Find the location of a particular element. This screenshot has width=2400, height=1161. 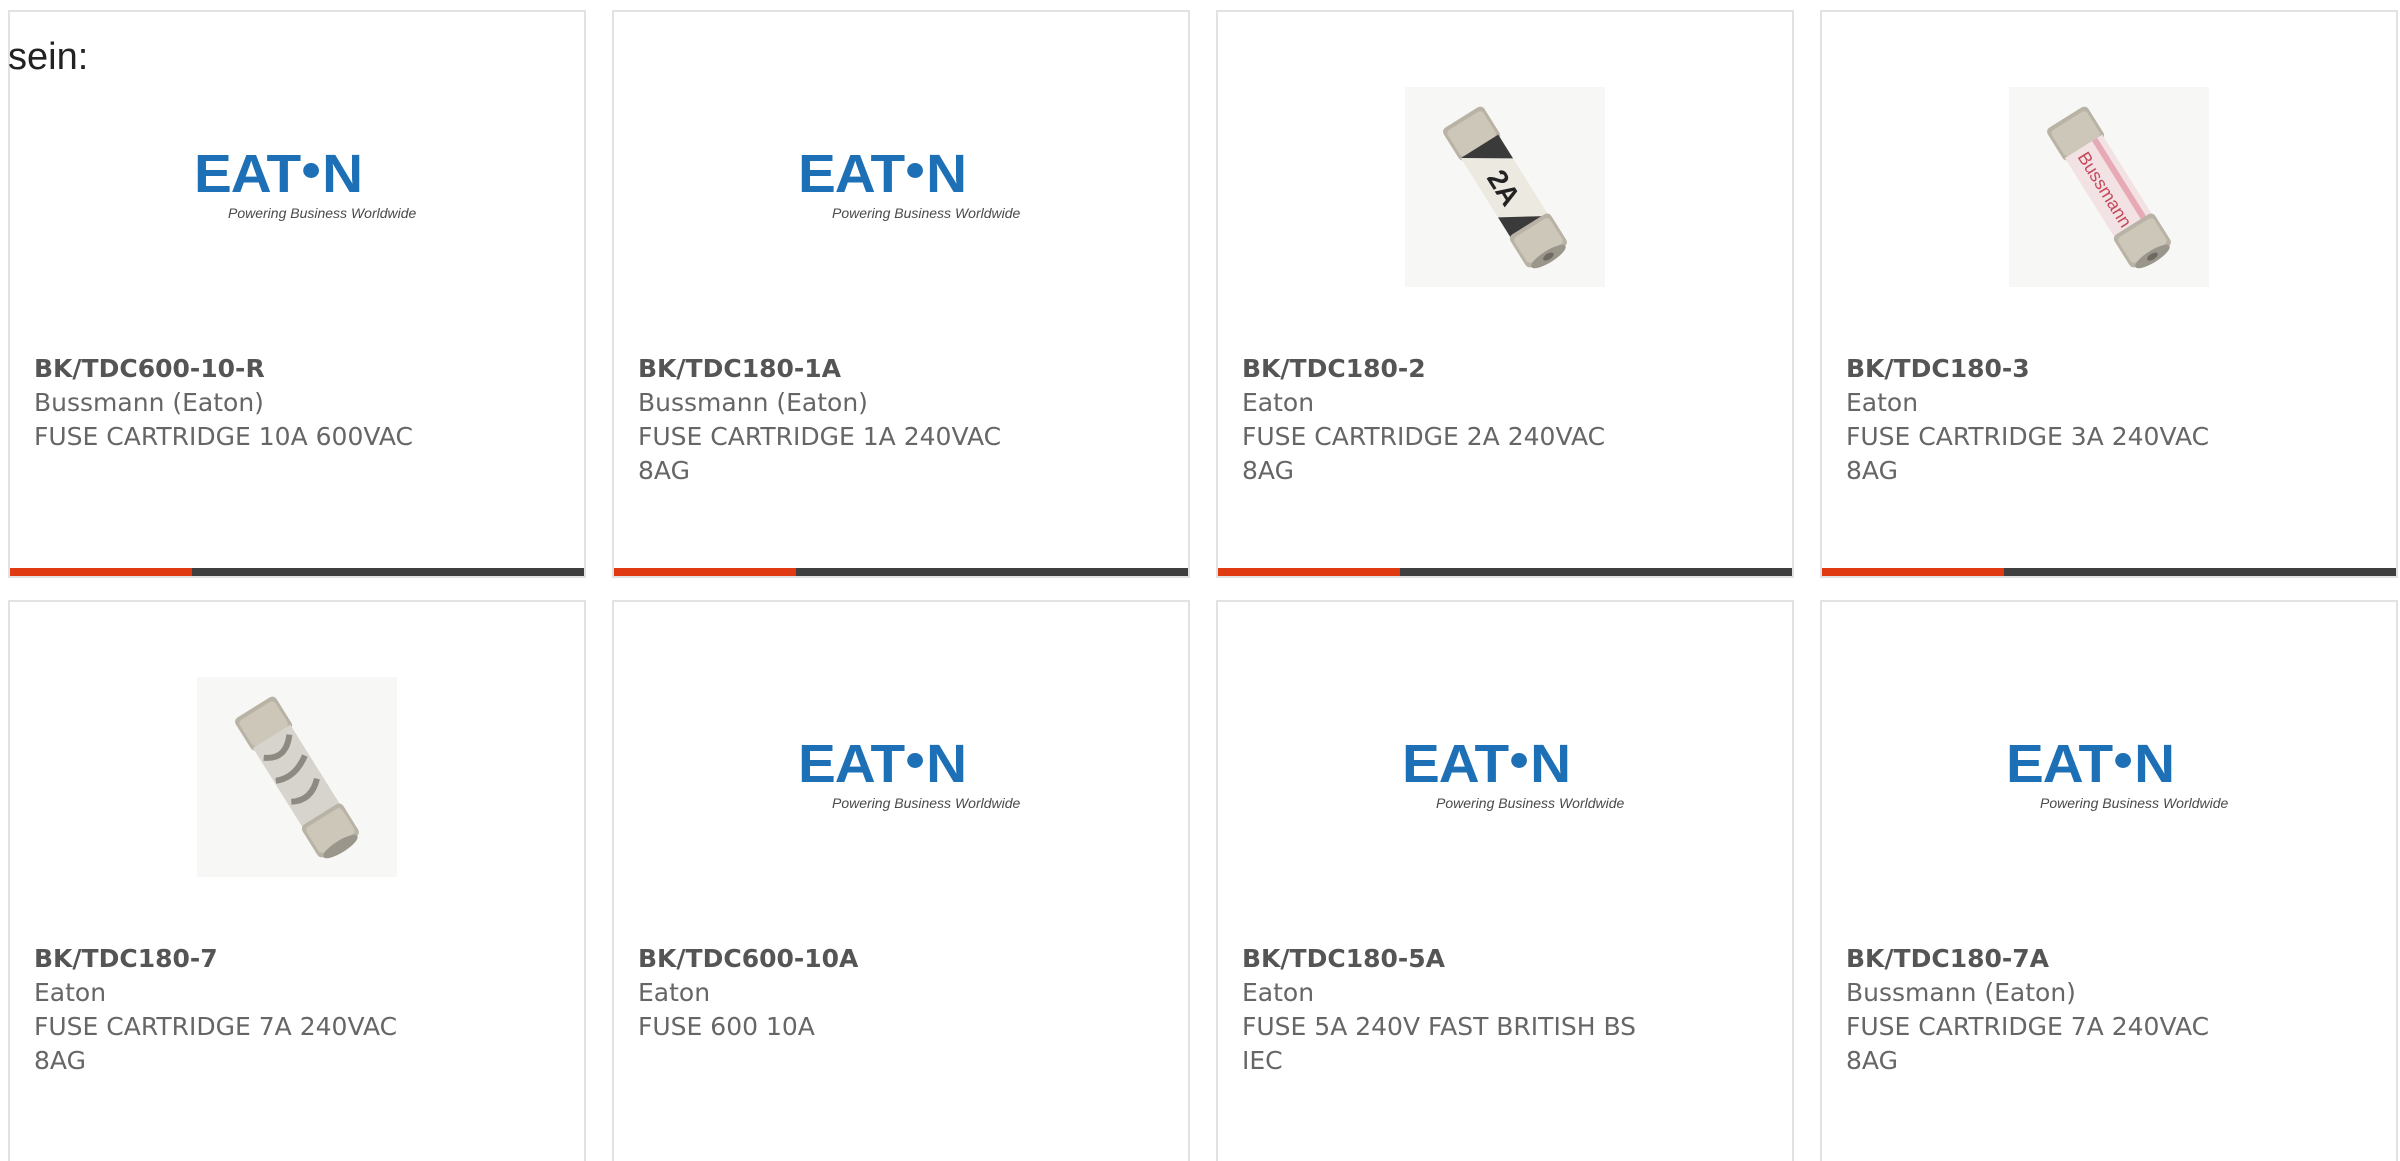

part-number: BK/TDC180-2 is located at coordinates (1452, 369).